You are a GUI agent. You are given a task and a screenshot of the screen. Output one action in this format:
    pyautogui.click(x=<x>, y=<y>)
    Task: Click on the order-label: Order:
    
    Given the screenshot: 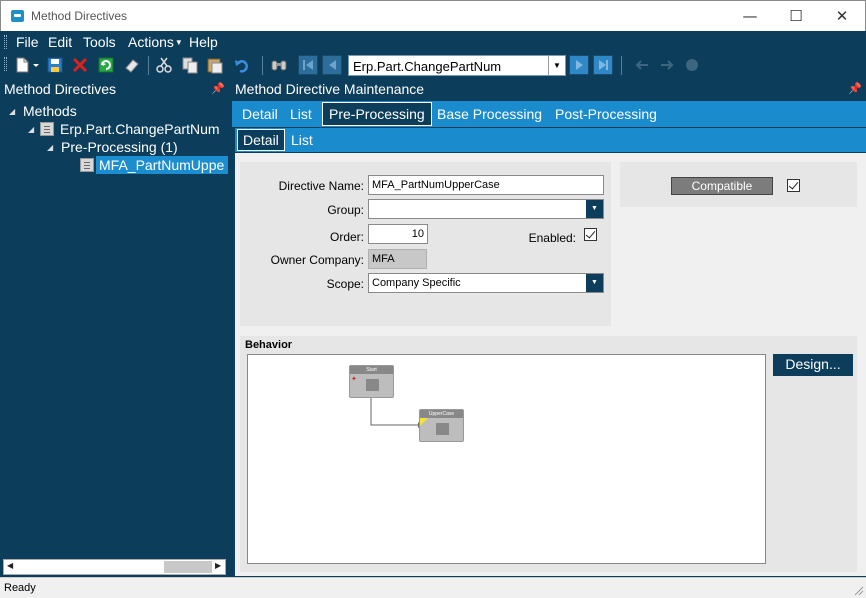 What is the action you would take?
    pyautogui.click(x=346, y=237)
    